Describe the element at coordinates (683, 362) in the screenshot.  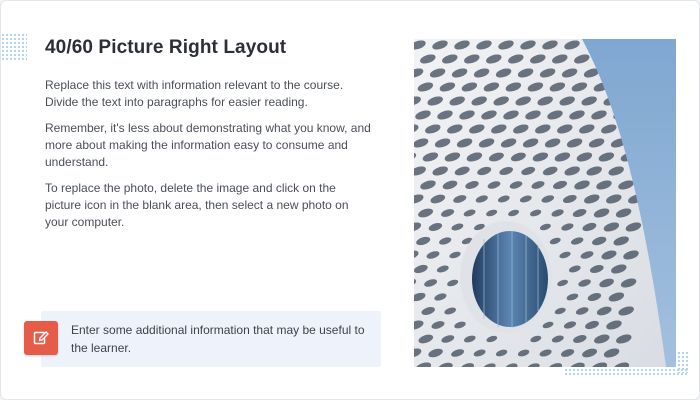
I see `decorative-dot-pattern-right` at that location.